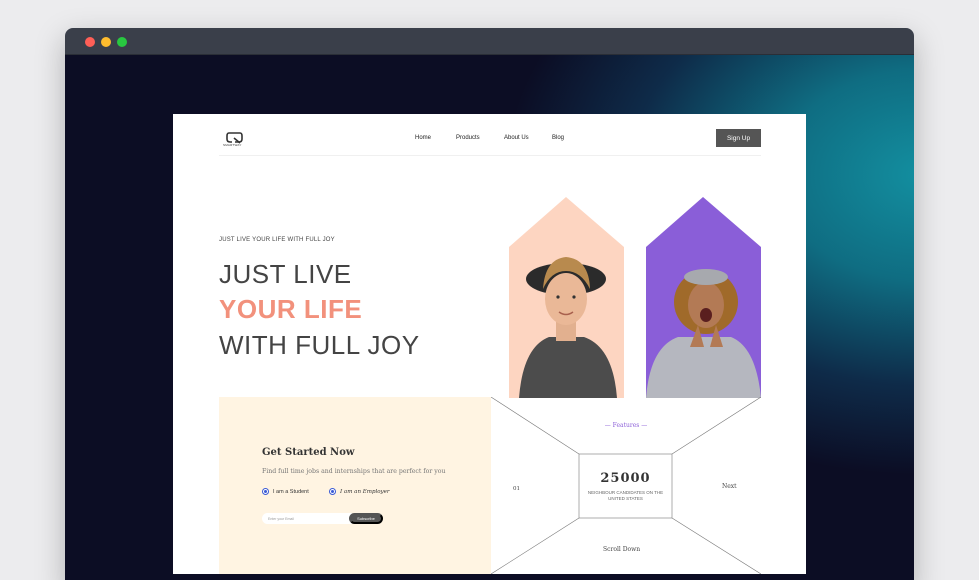 This screenshot has width=979, height=580. Describe the element at coordinates (621, 549) in the screenshot. I see `scroll-down-link: Scroll Down` at that location.